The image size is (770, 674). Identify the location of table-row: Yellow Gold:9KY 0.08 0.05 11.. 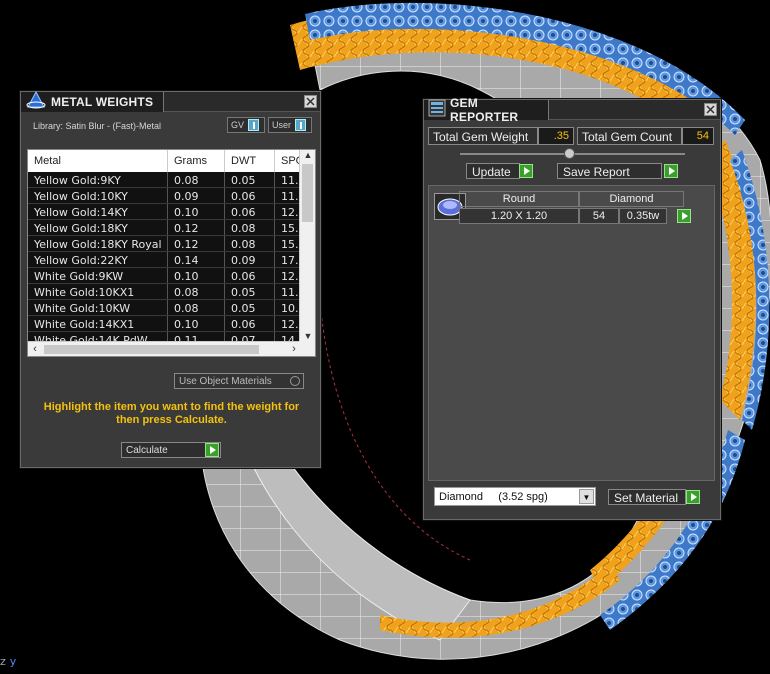
(164, 180).